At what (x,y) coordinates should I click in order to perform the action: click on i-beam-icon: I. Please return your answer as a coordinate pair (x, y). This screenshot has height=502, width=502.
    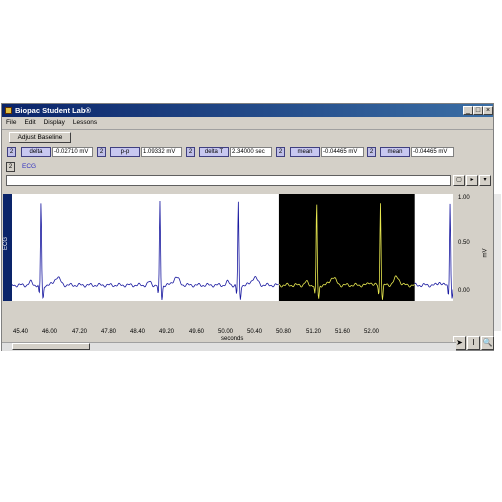
    Looking at the image, I should click on (473, 342).